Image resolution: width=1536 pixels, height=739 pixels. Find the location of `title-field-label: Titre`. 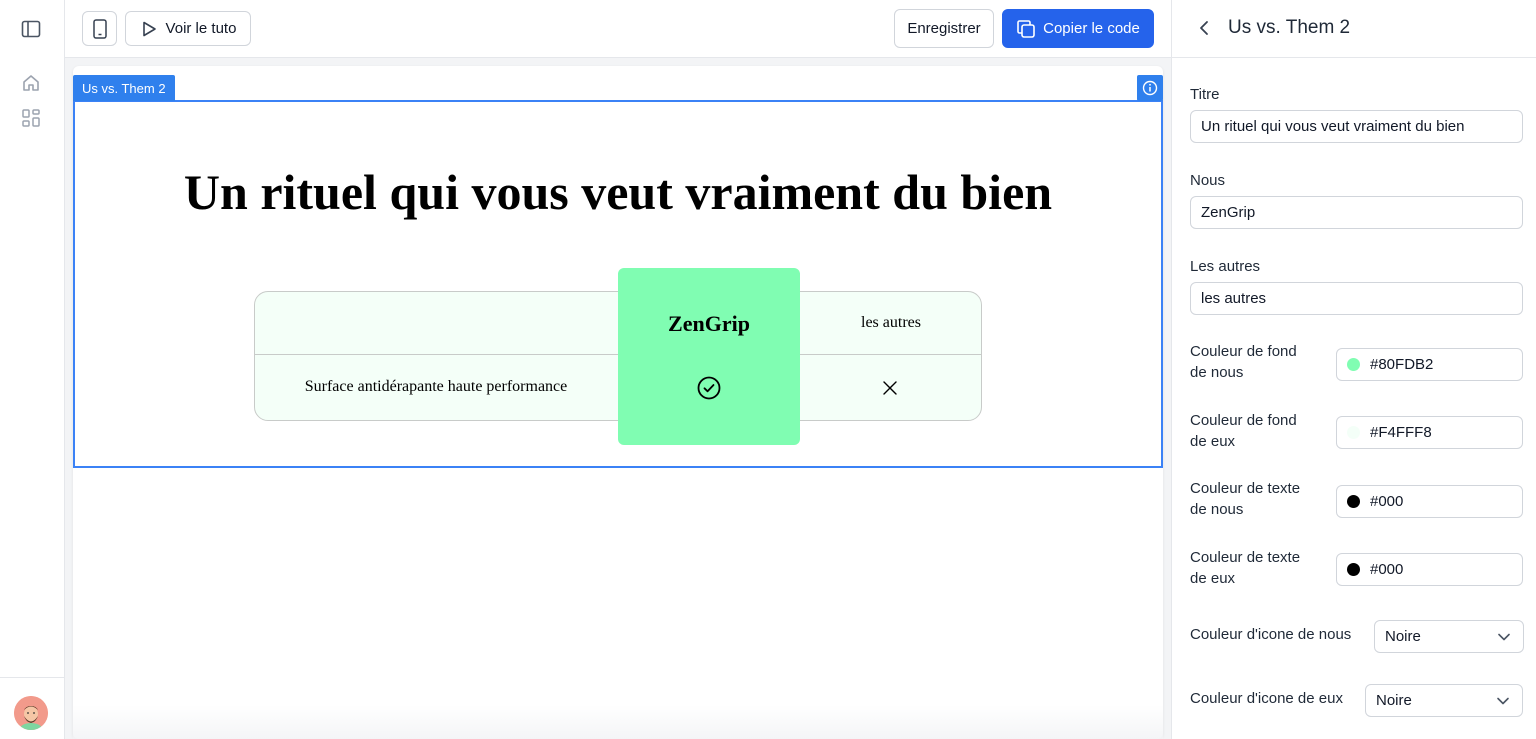

title-field-label: Titre is located at coordinates (1205, 94).